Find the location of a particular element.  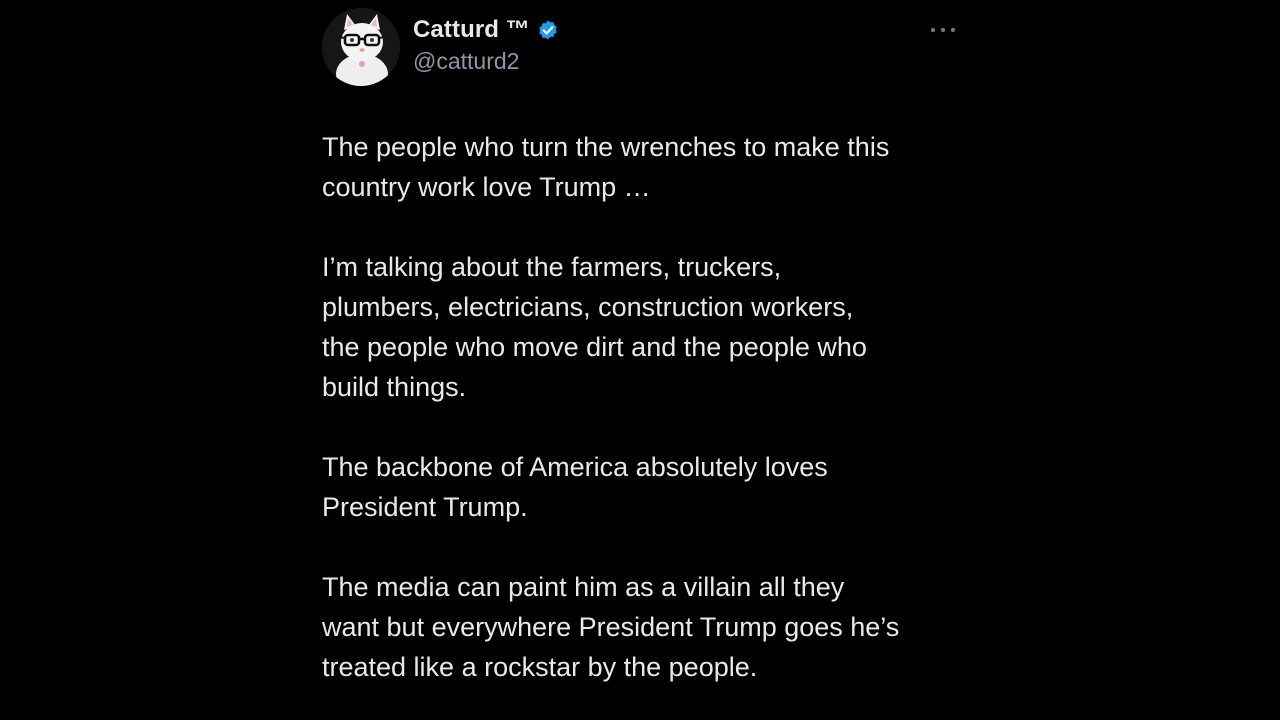

tweet-header: Catturd ™ @catturd2 is located at coordinates (642, 48).